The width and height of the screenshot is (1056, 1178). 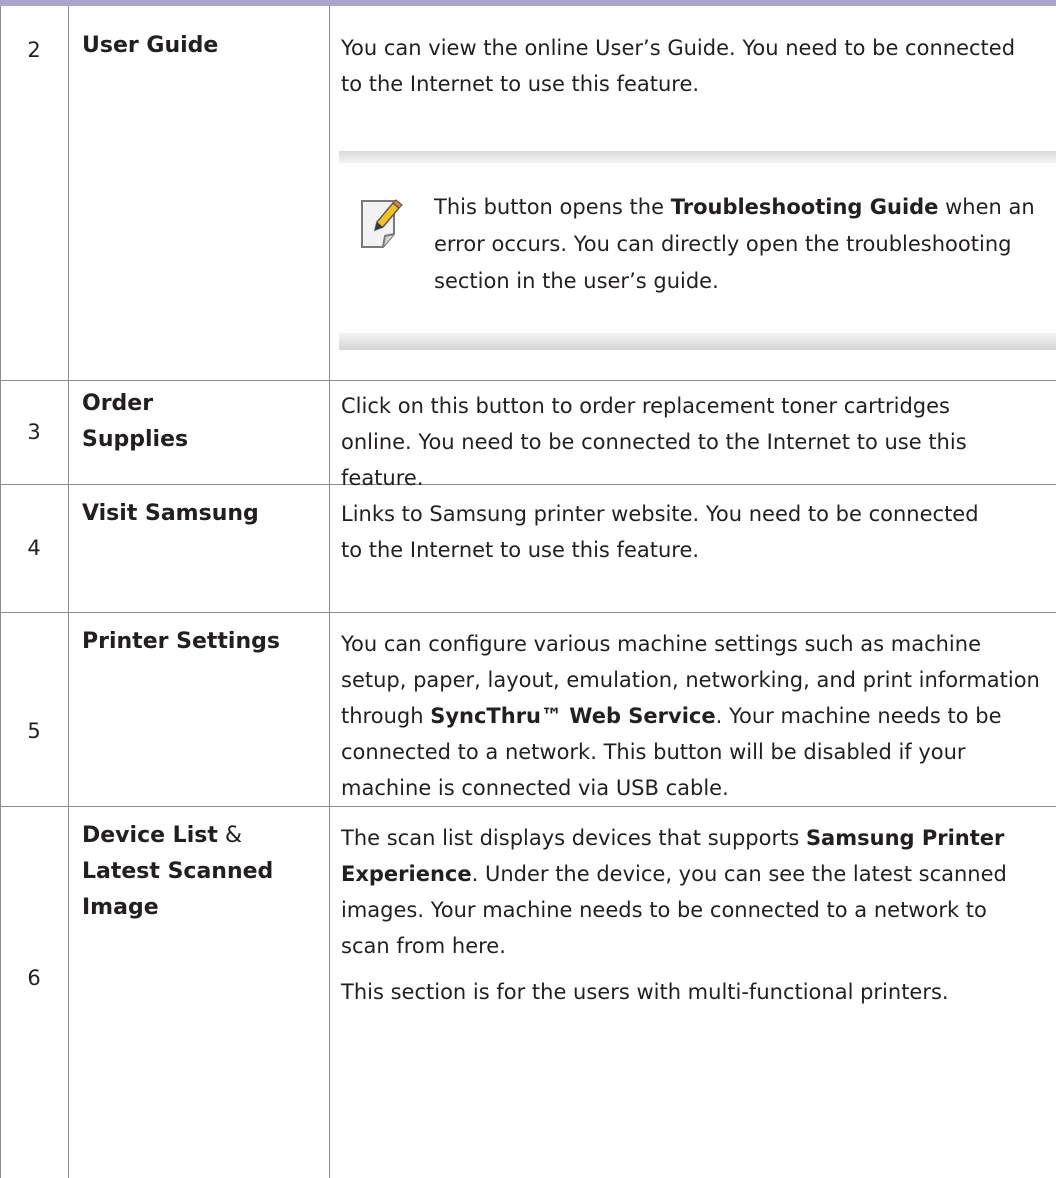 What do you see at coordinates (697, 157) in the screenshot?
I see `note-top-band` at bounding box center [697, 157].